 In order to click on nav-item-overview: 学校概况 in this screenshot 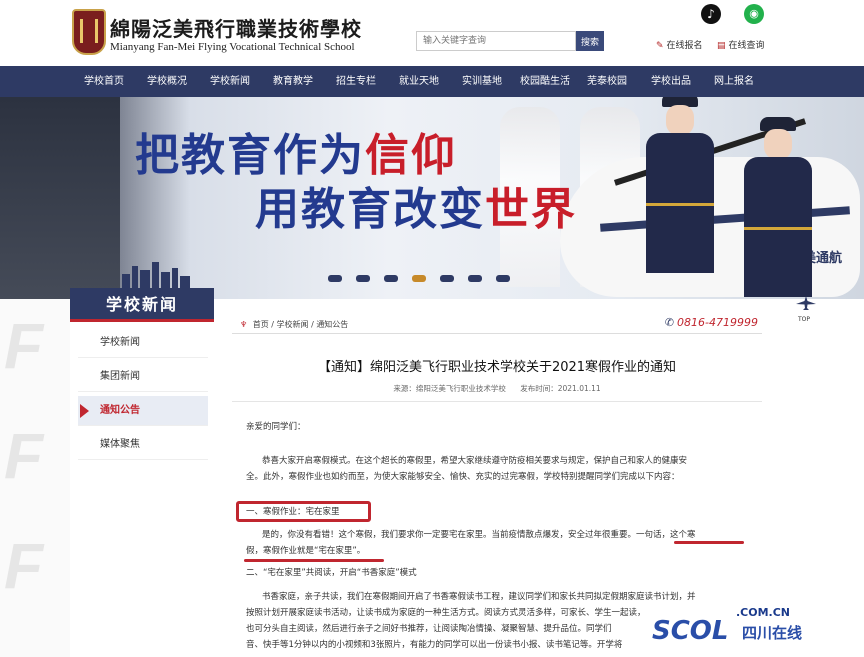, I will do `click(167, 81)`.